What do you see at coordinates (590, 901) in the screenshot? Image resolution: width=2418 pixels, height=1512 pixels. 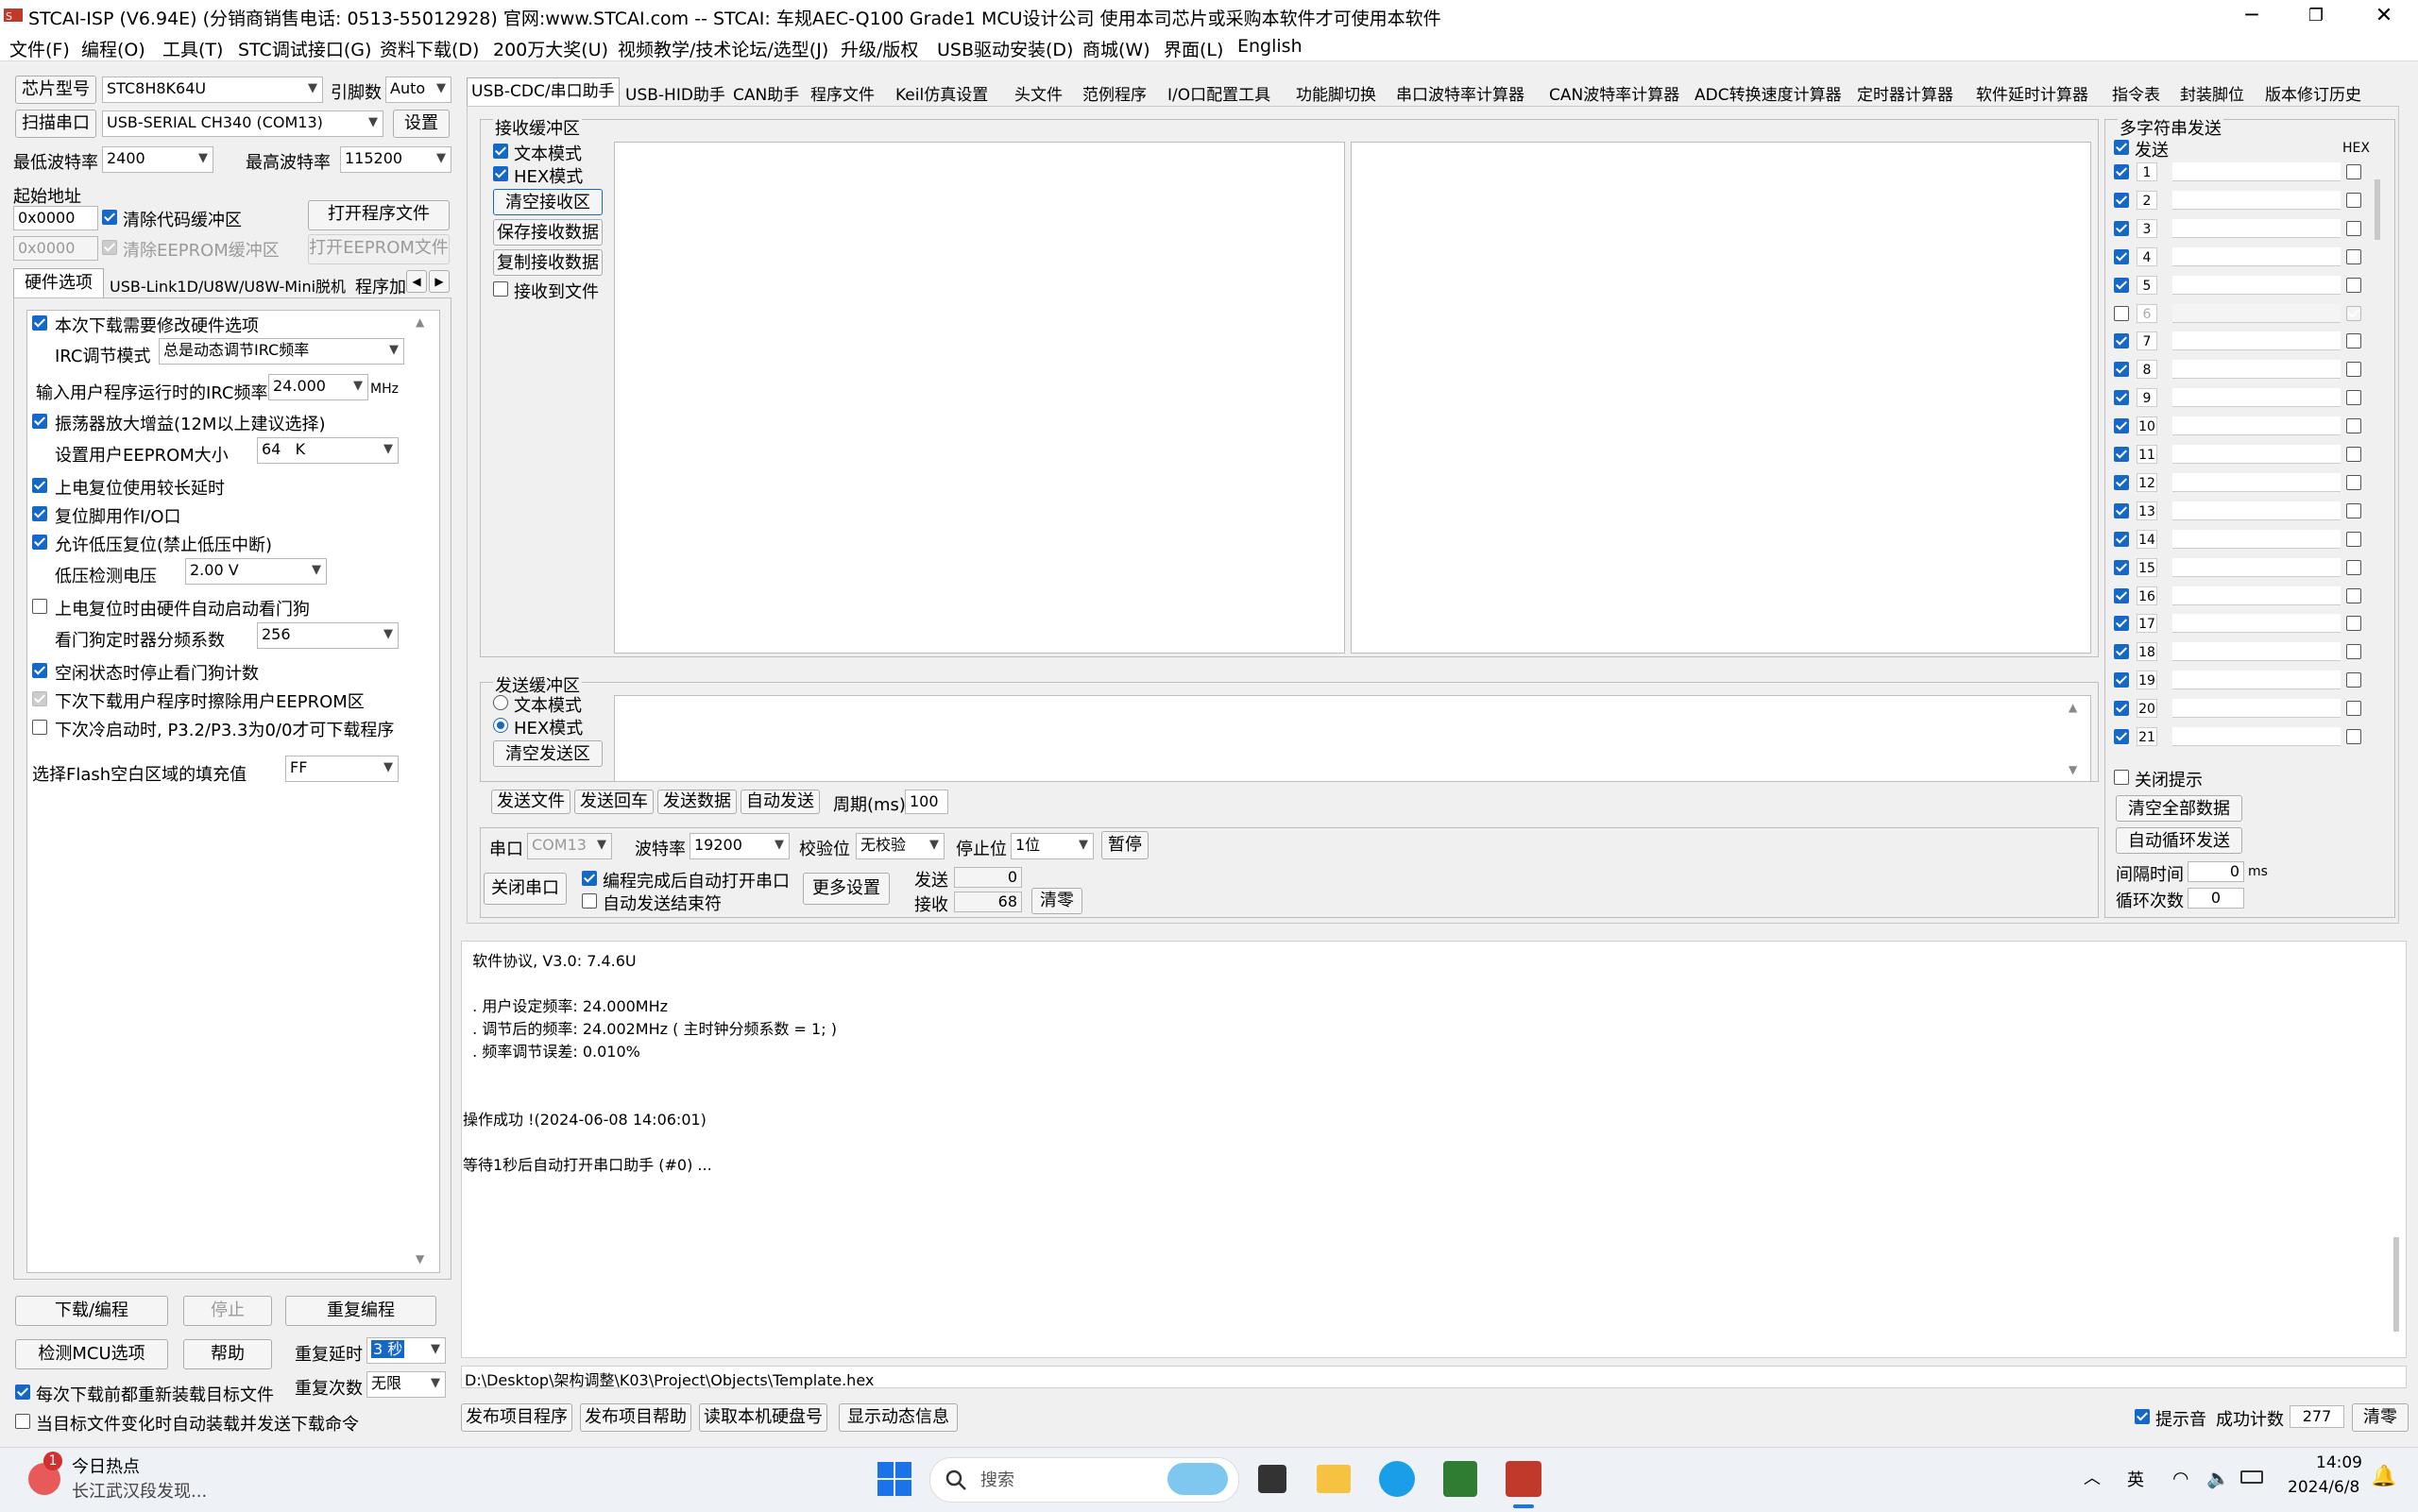 I see `auto-end-checkbox` at bounding box center [590, 901].